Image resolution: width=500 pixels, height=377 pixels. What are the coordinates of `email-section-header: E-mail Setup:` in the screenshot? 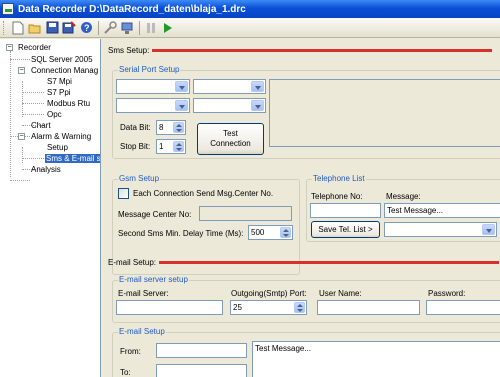 It's located at (304, 262).